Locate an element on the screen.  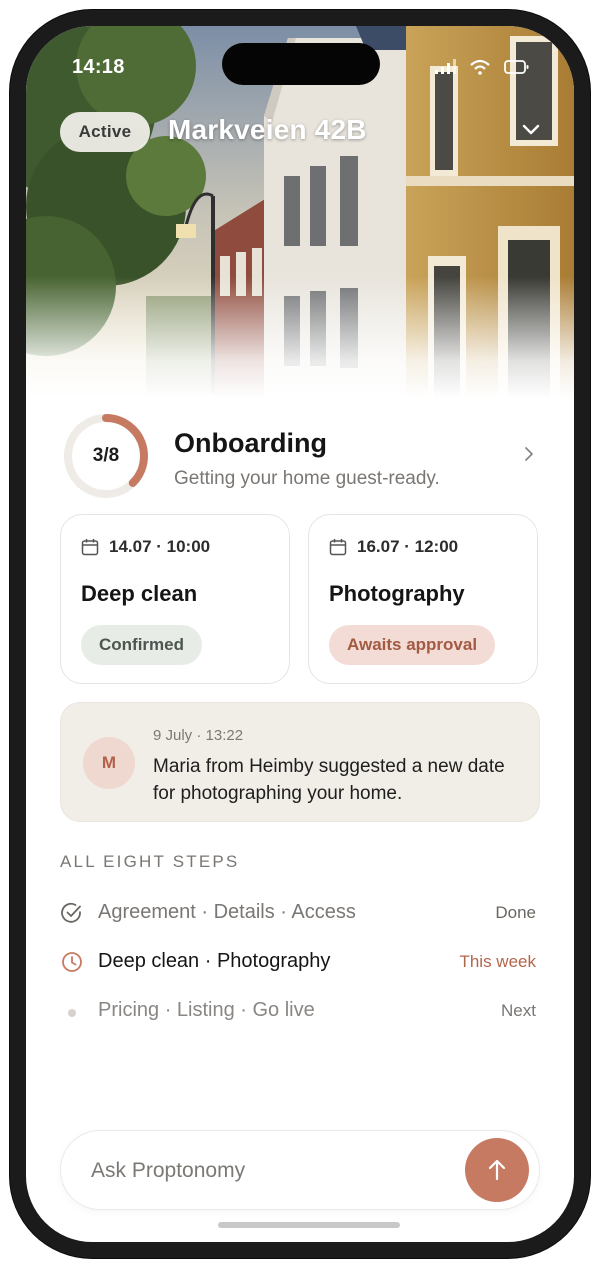
status-badge-confirmed: Confirmed is located at coordinates (141, 645).